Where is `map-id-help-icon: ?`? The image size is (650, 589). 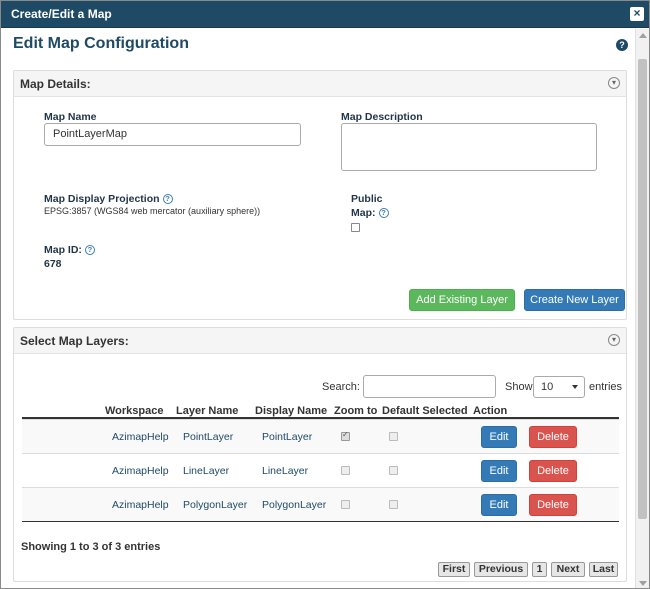
map-id-help-icon: ? is located at coordinates (89, 250).